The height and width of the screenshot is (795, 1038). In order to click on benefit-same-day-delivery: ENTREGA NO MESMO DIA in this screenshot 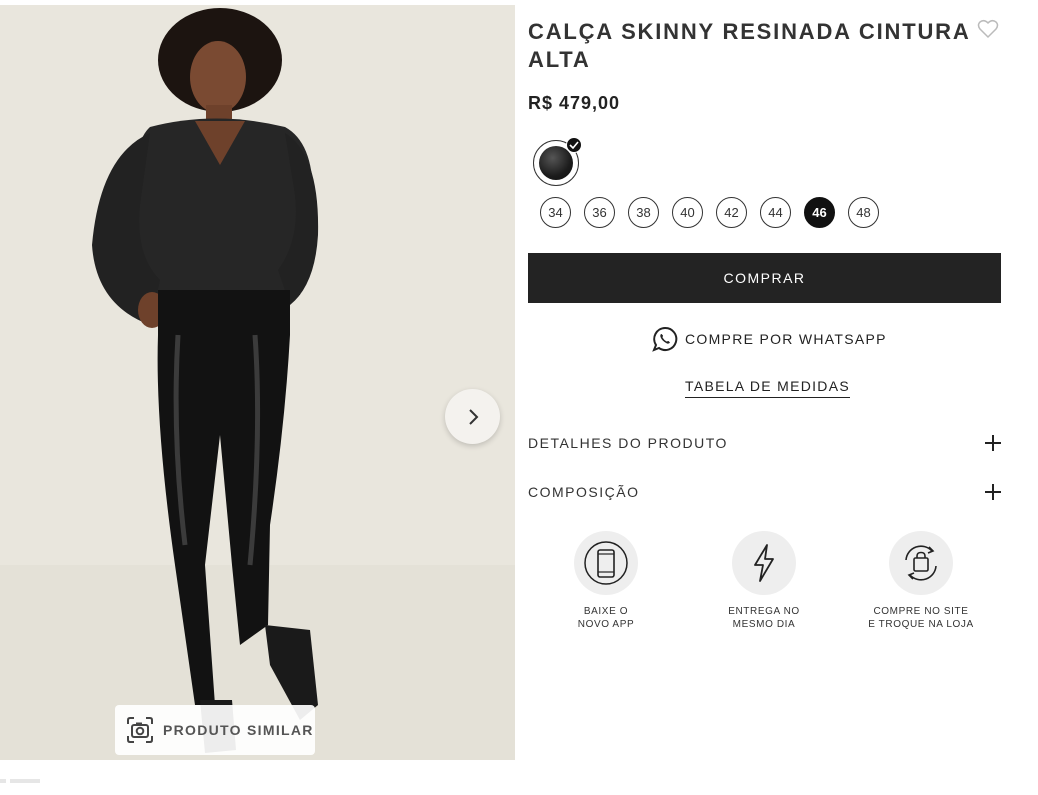, I will do `click(764, 581)`.